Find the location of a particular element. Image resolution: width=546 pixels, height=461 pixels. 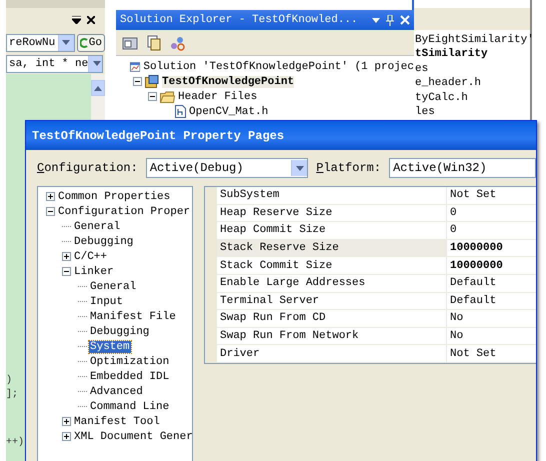

property-name: Stack Commit Size is located at coordinates (332, 266).